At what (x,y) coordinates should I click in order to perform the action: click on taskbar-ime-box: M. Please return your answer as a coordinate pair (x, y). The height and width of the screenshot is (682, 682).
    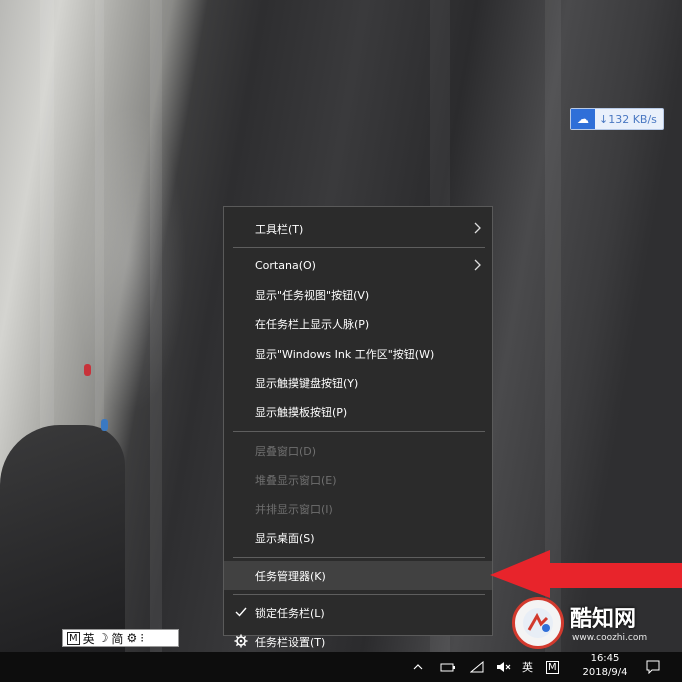
    Looking at the image, I should click on (552, 667).